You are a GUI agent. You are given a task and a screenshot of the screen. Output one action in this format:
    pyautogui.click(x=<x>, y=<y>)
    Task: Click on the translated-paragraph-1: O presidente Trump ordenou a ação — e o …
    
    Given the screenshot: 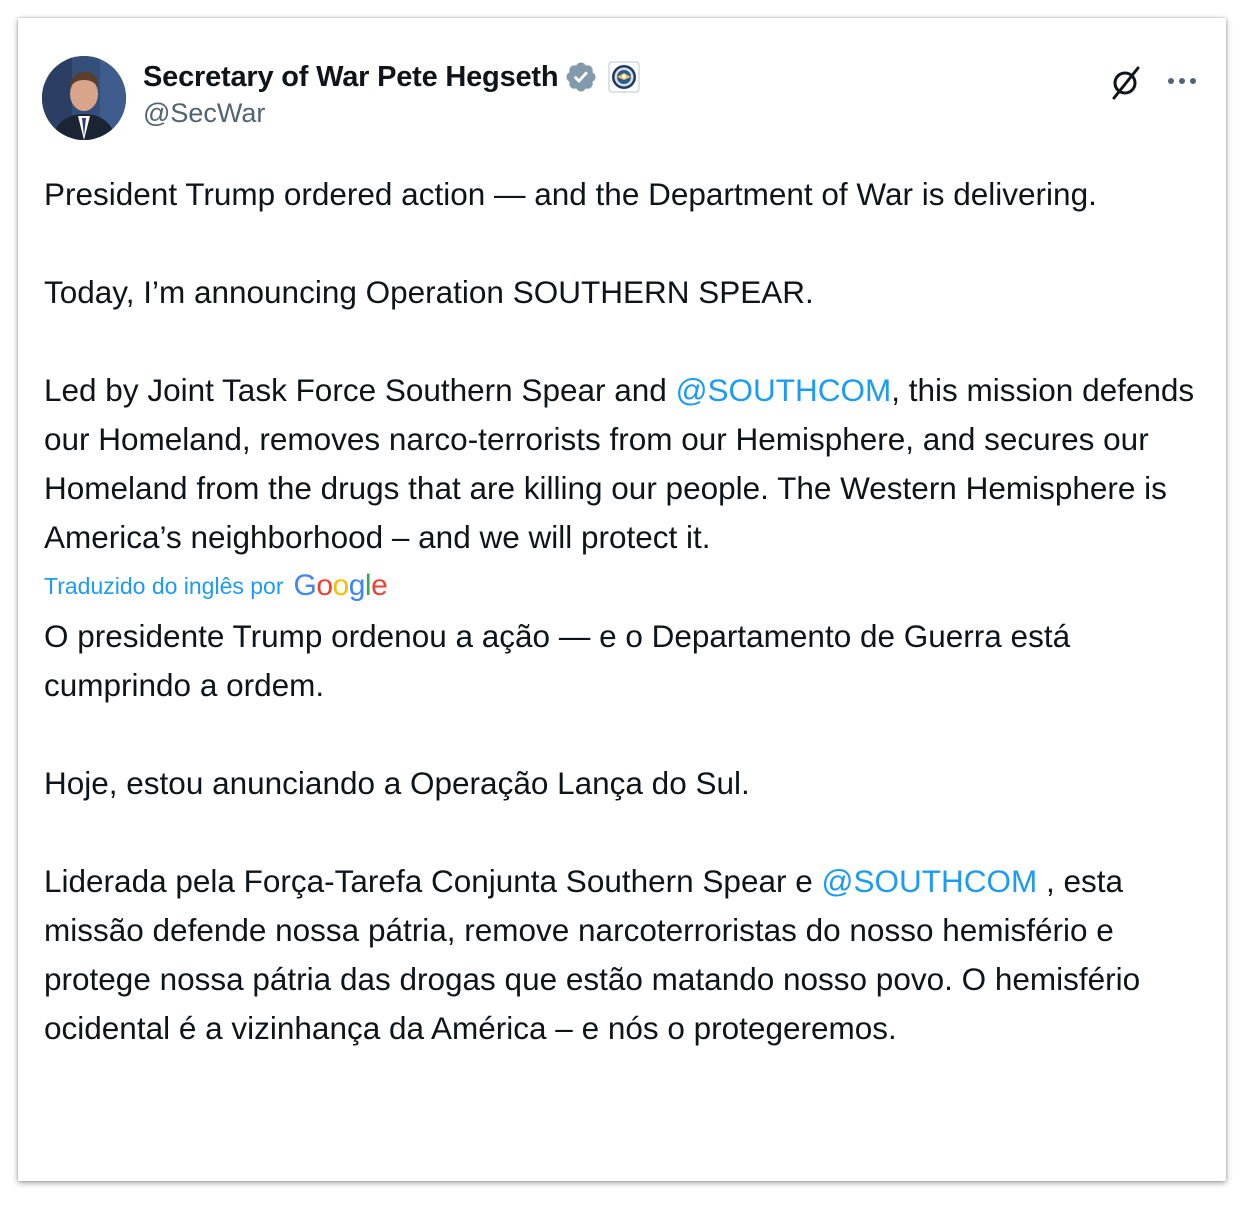 What is the action you would take?
    pyautogui.click(x=557, y=660)
    